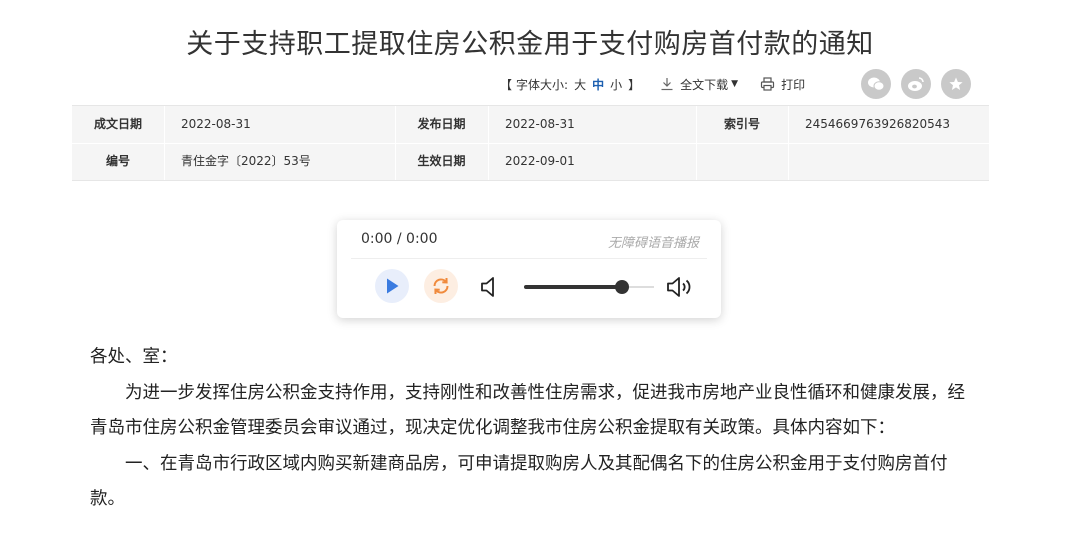 The image size is (1080, 540). What do you see at coordinates (506, 84) in the screenshot?
I see `bracket-open: 【` at bounding box center [506, 84].